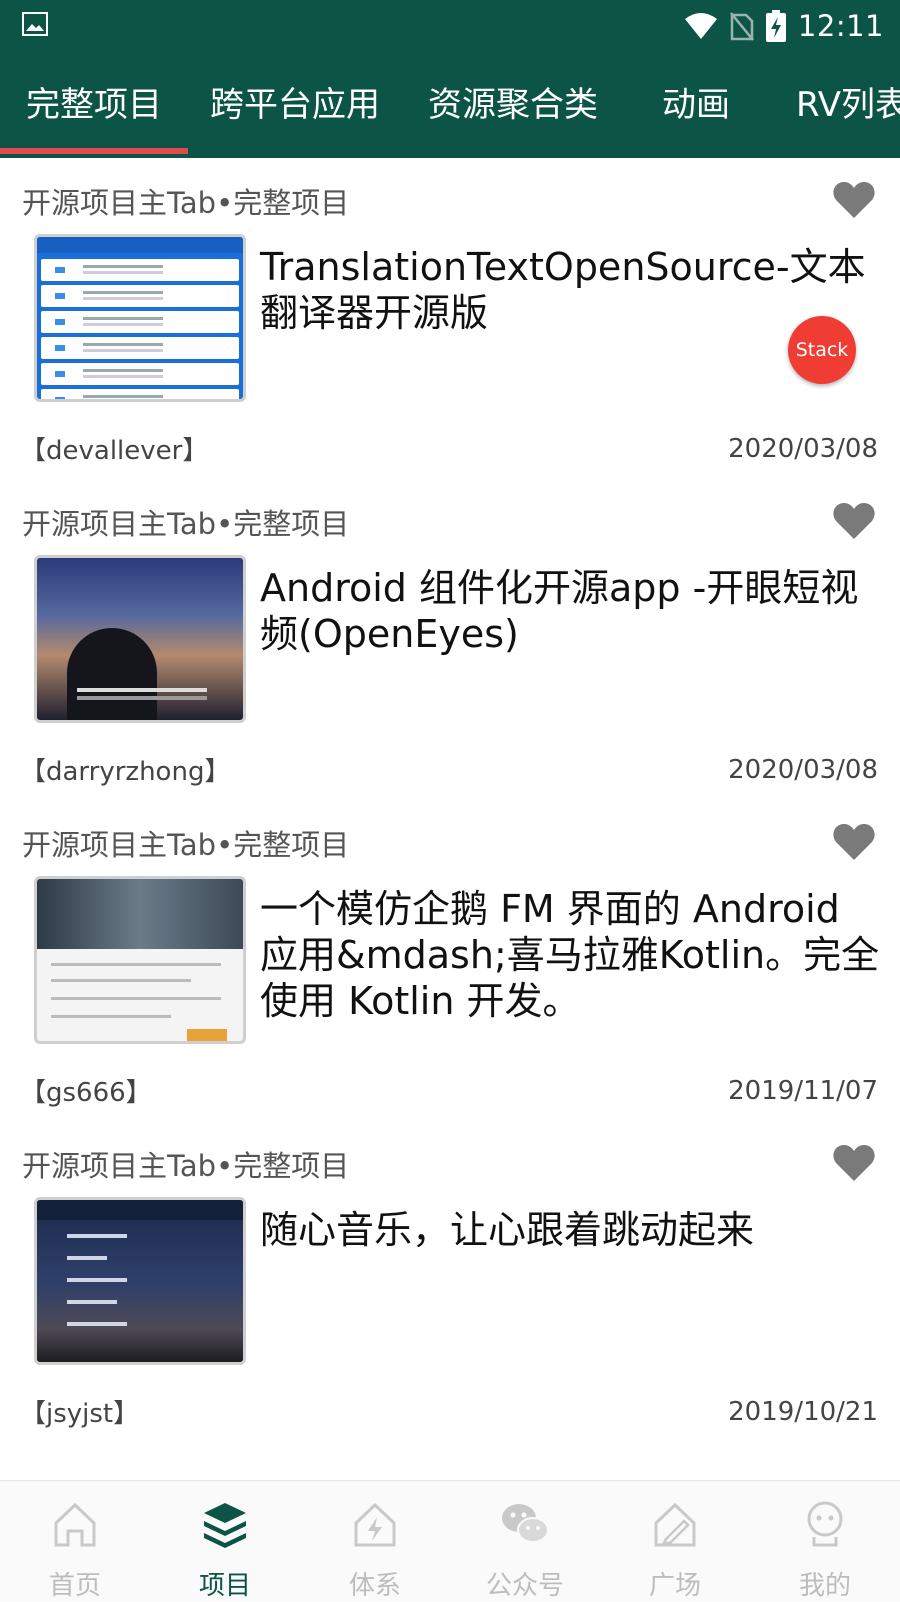 This screenshot has width=900, height=1602. What do you see at coordinates (741, 26) in the screenshot?
I see `no-sim-icon` at bounding box center [741, 26].